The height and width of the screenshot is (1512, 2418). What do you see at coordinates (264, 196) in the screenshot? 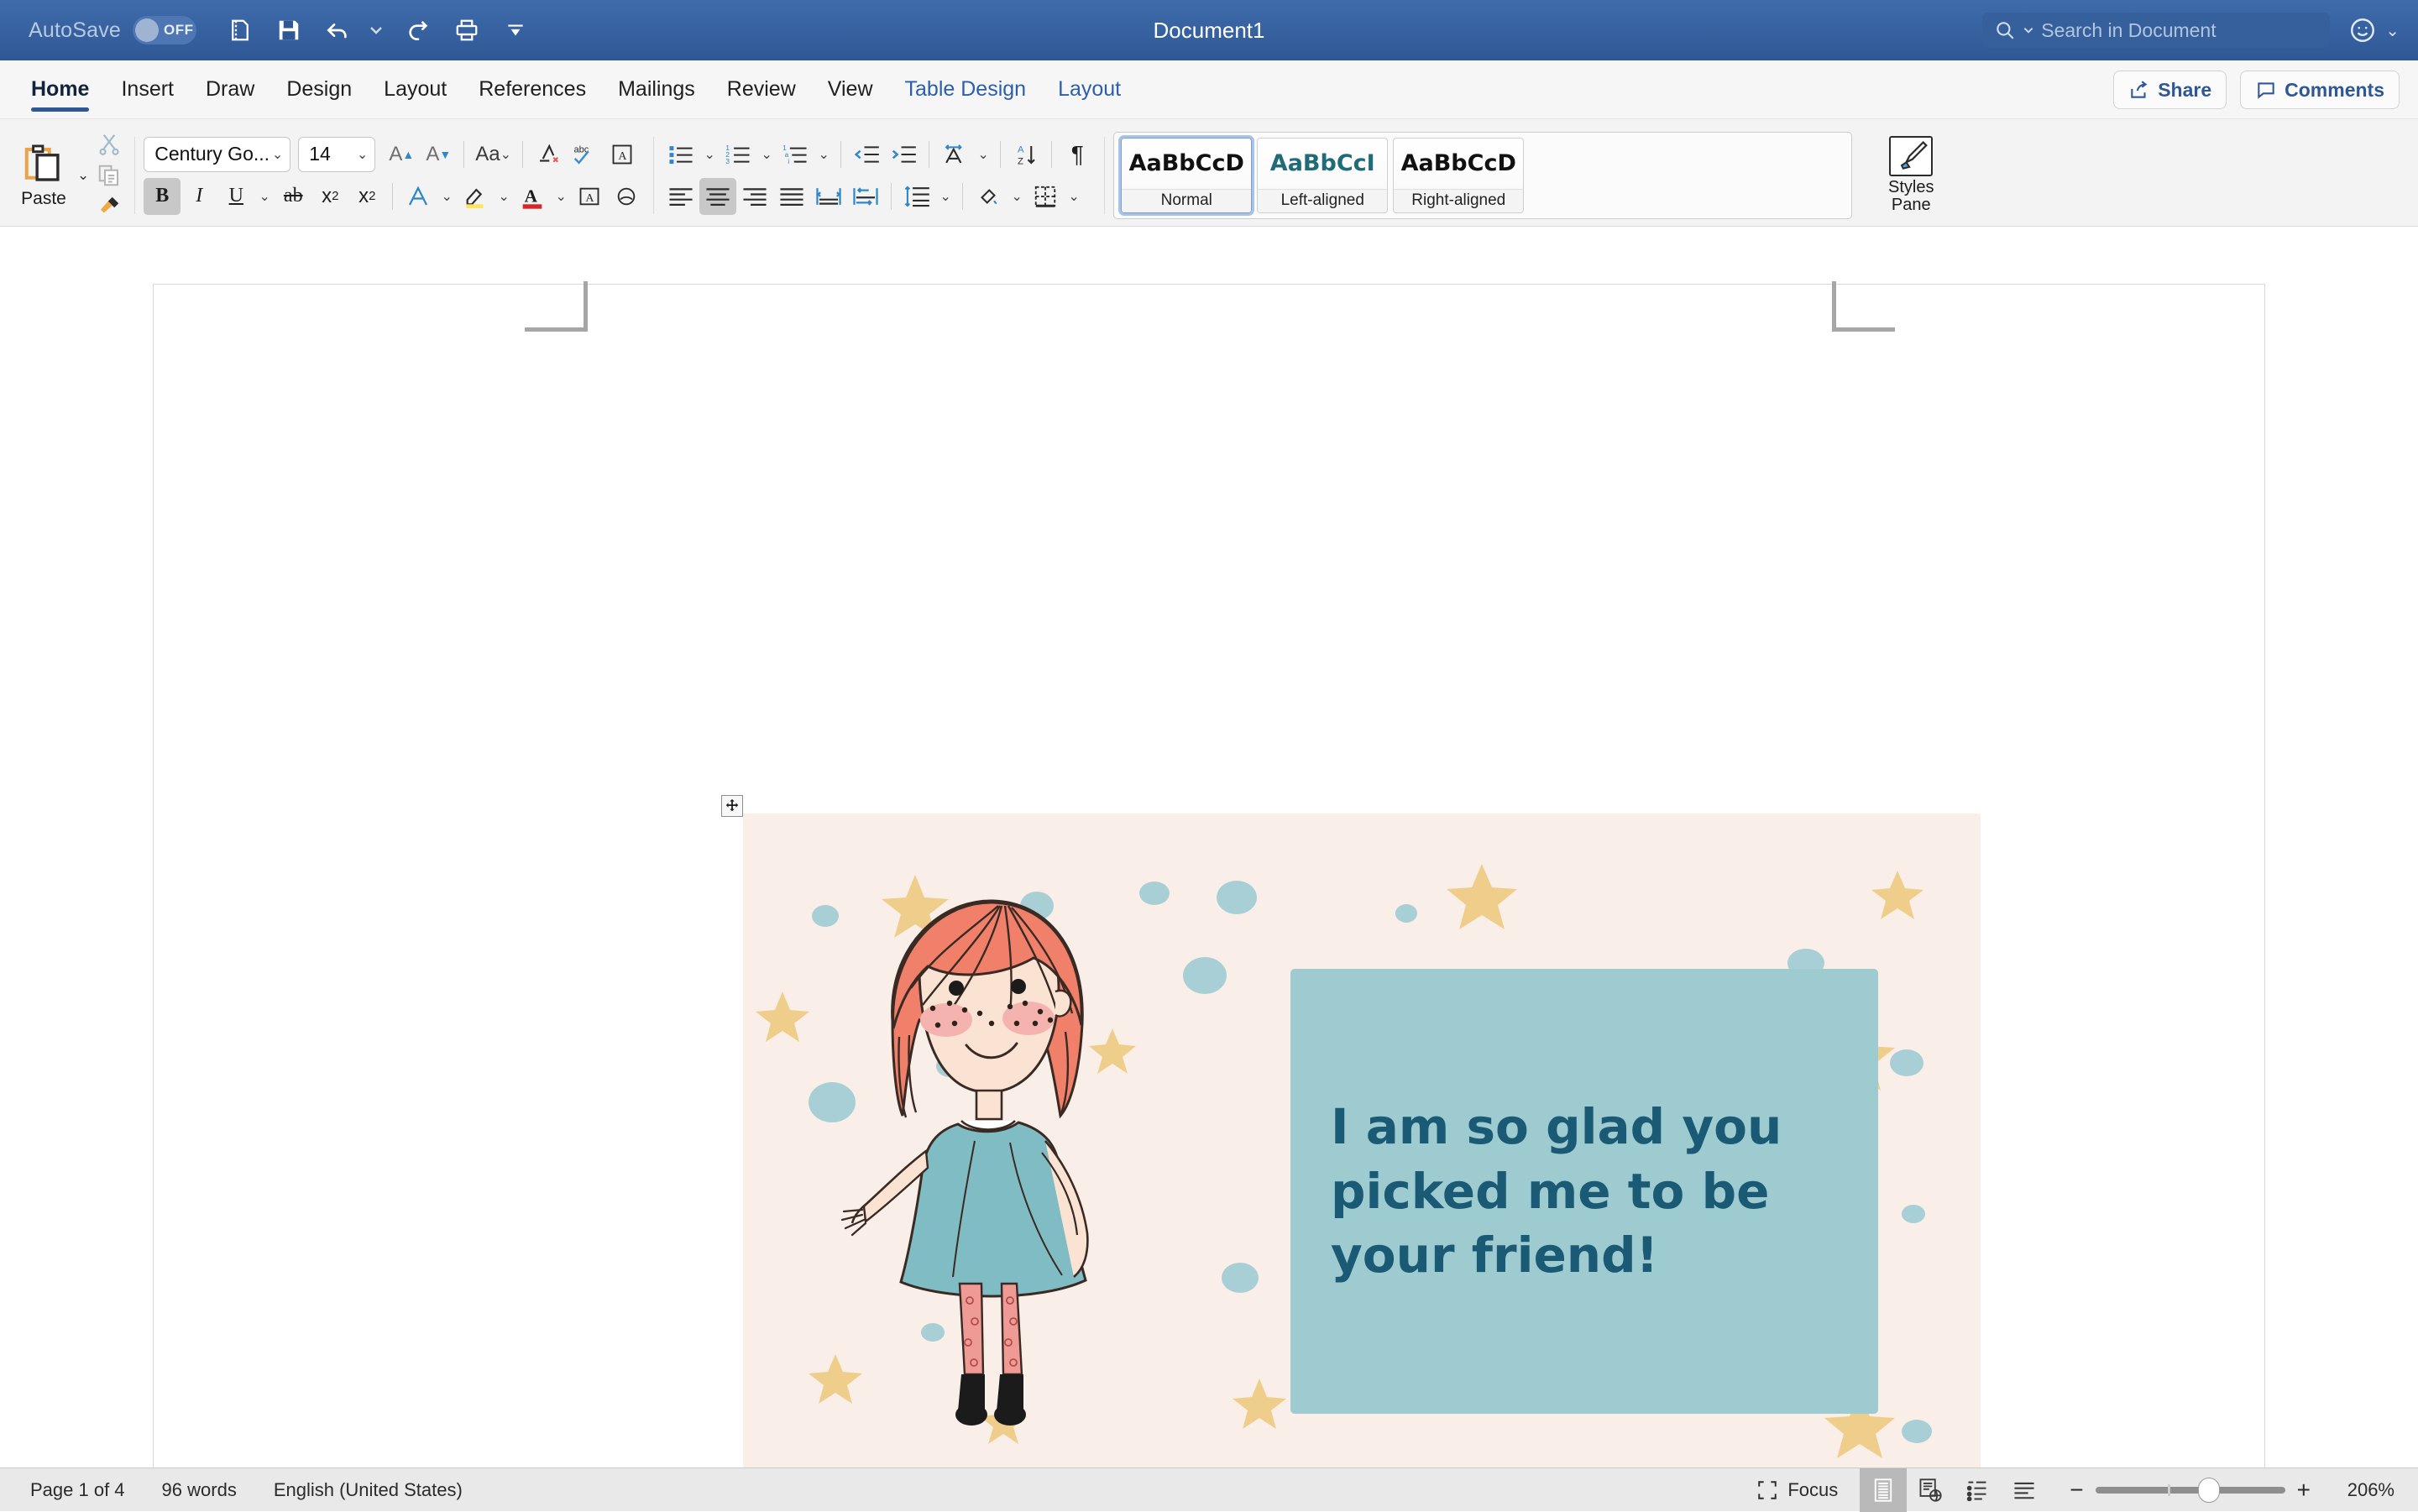
I see `underline-dropdown-icon: ⌄` at bounding box center [264, 196].